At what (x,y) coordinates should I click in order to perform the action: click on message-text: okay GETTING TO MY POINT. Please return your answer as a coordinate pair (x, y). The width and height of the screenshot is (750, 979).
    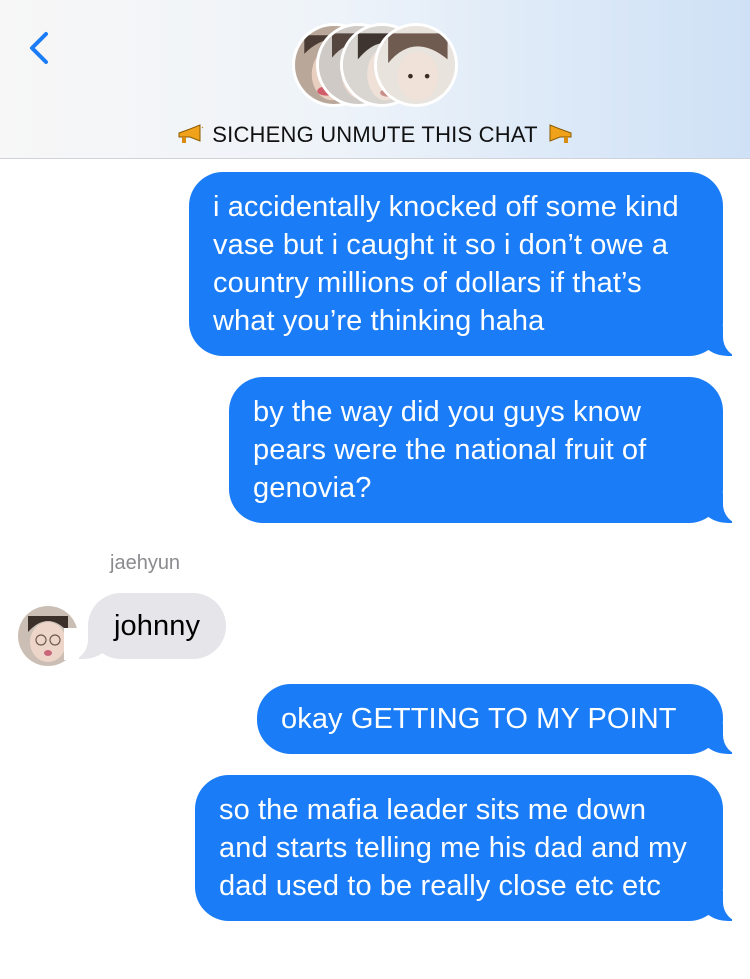
    Looking at the image, I should click on (479, 719).